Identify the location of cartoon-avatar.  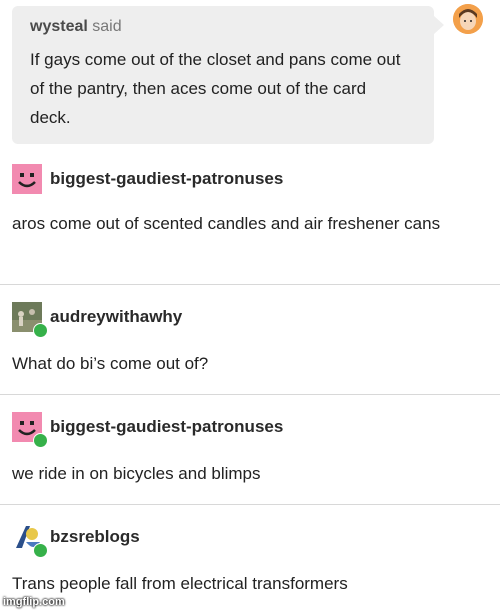
(30, 540).